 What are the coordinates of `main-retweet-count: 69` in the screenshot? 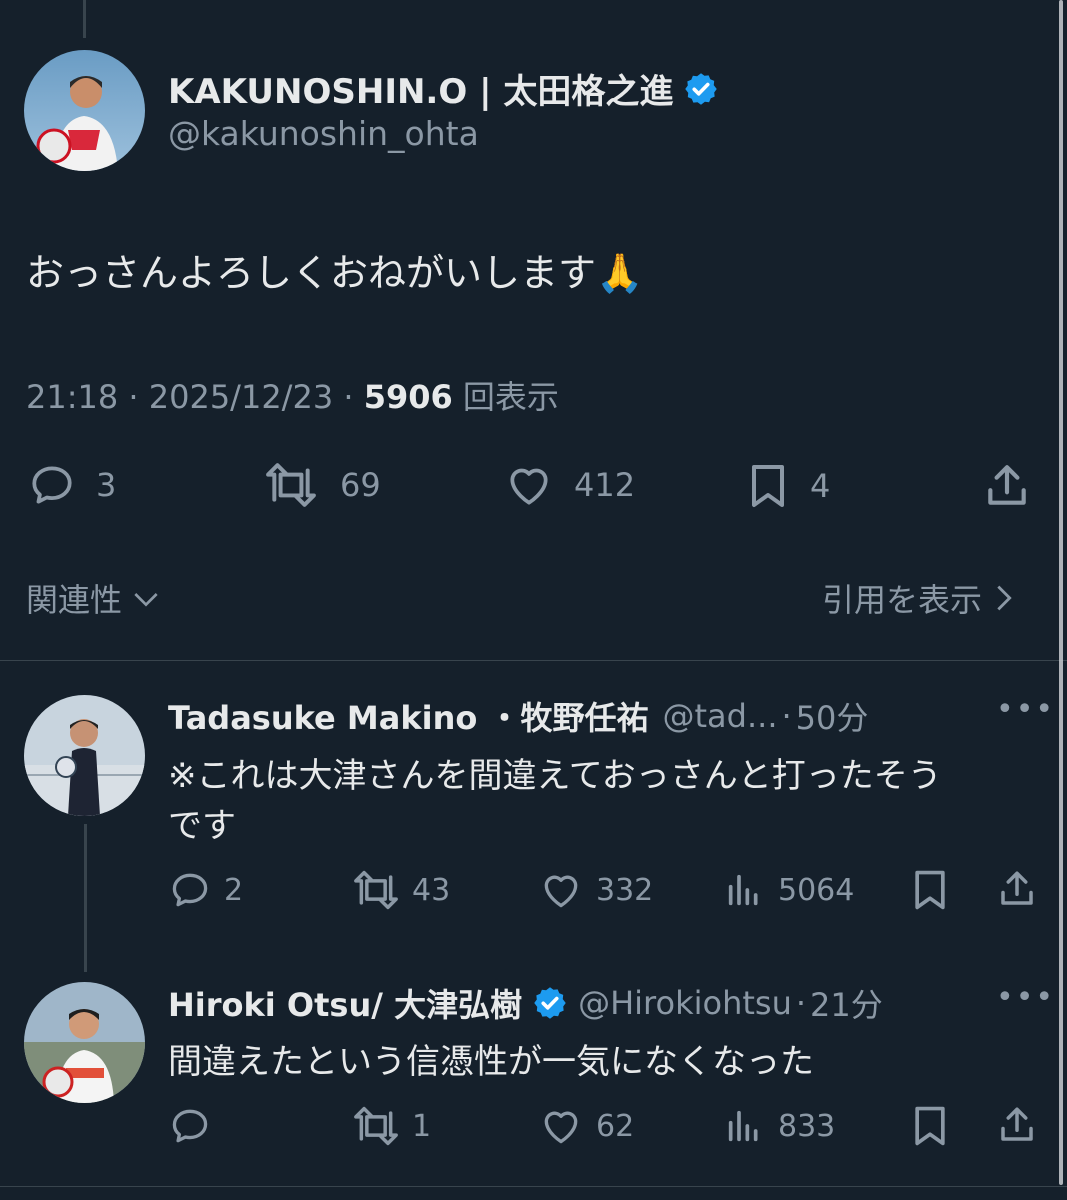 It's located at (360, 485).